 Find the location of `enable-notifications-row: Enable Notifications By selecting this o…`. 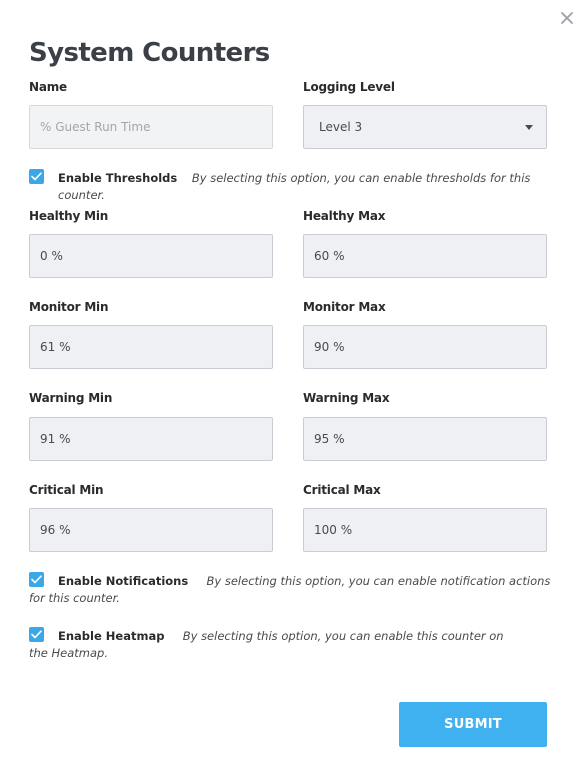

enable-notifications-row: Enable Notifications By selecting this o… is located at coordinates (294, 590).